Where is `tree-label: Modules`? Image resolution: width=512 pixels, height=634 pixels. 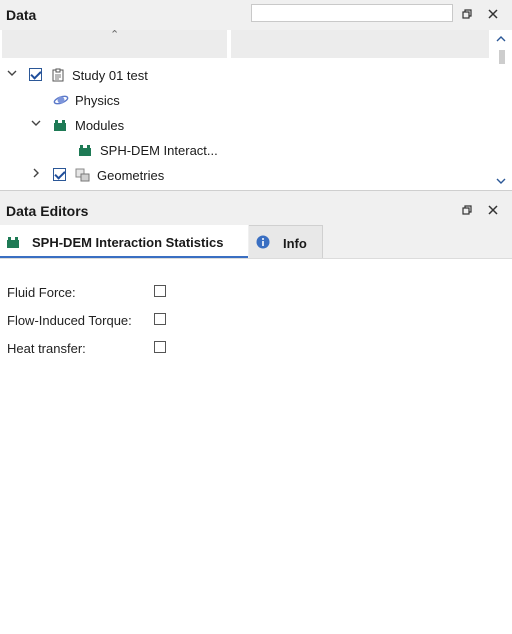 tree-label: Modules is located at coordinates (100, 125).